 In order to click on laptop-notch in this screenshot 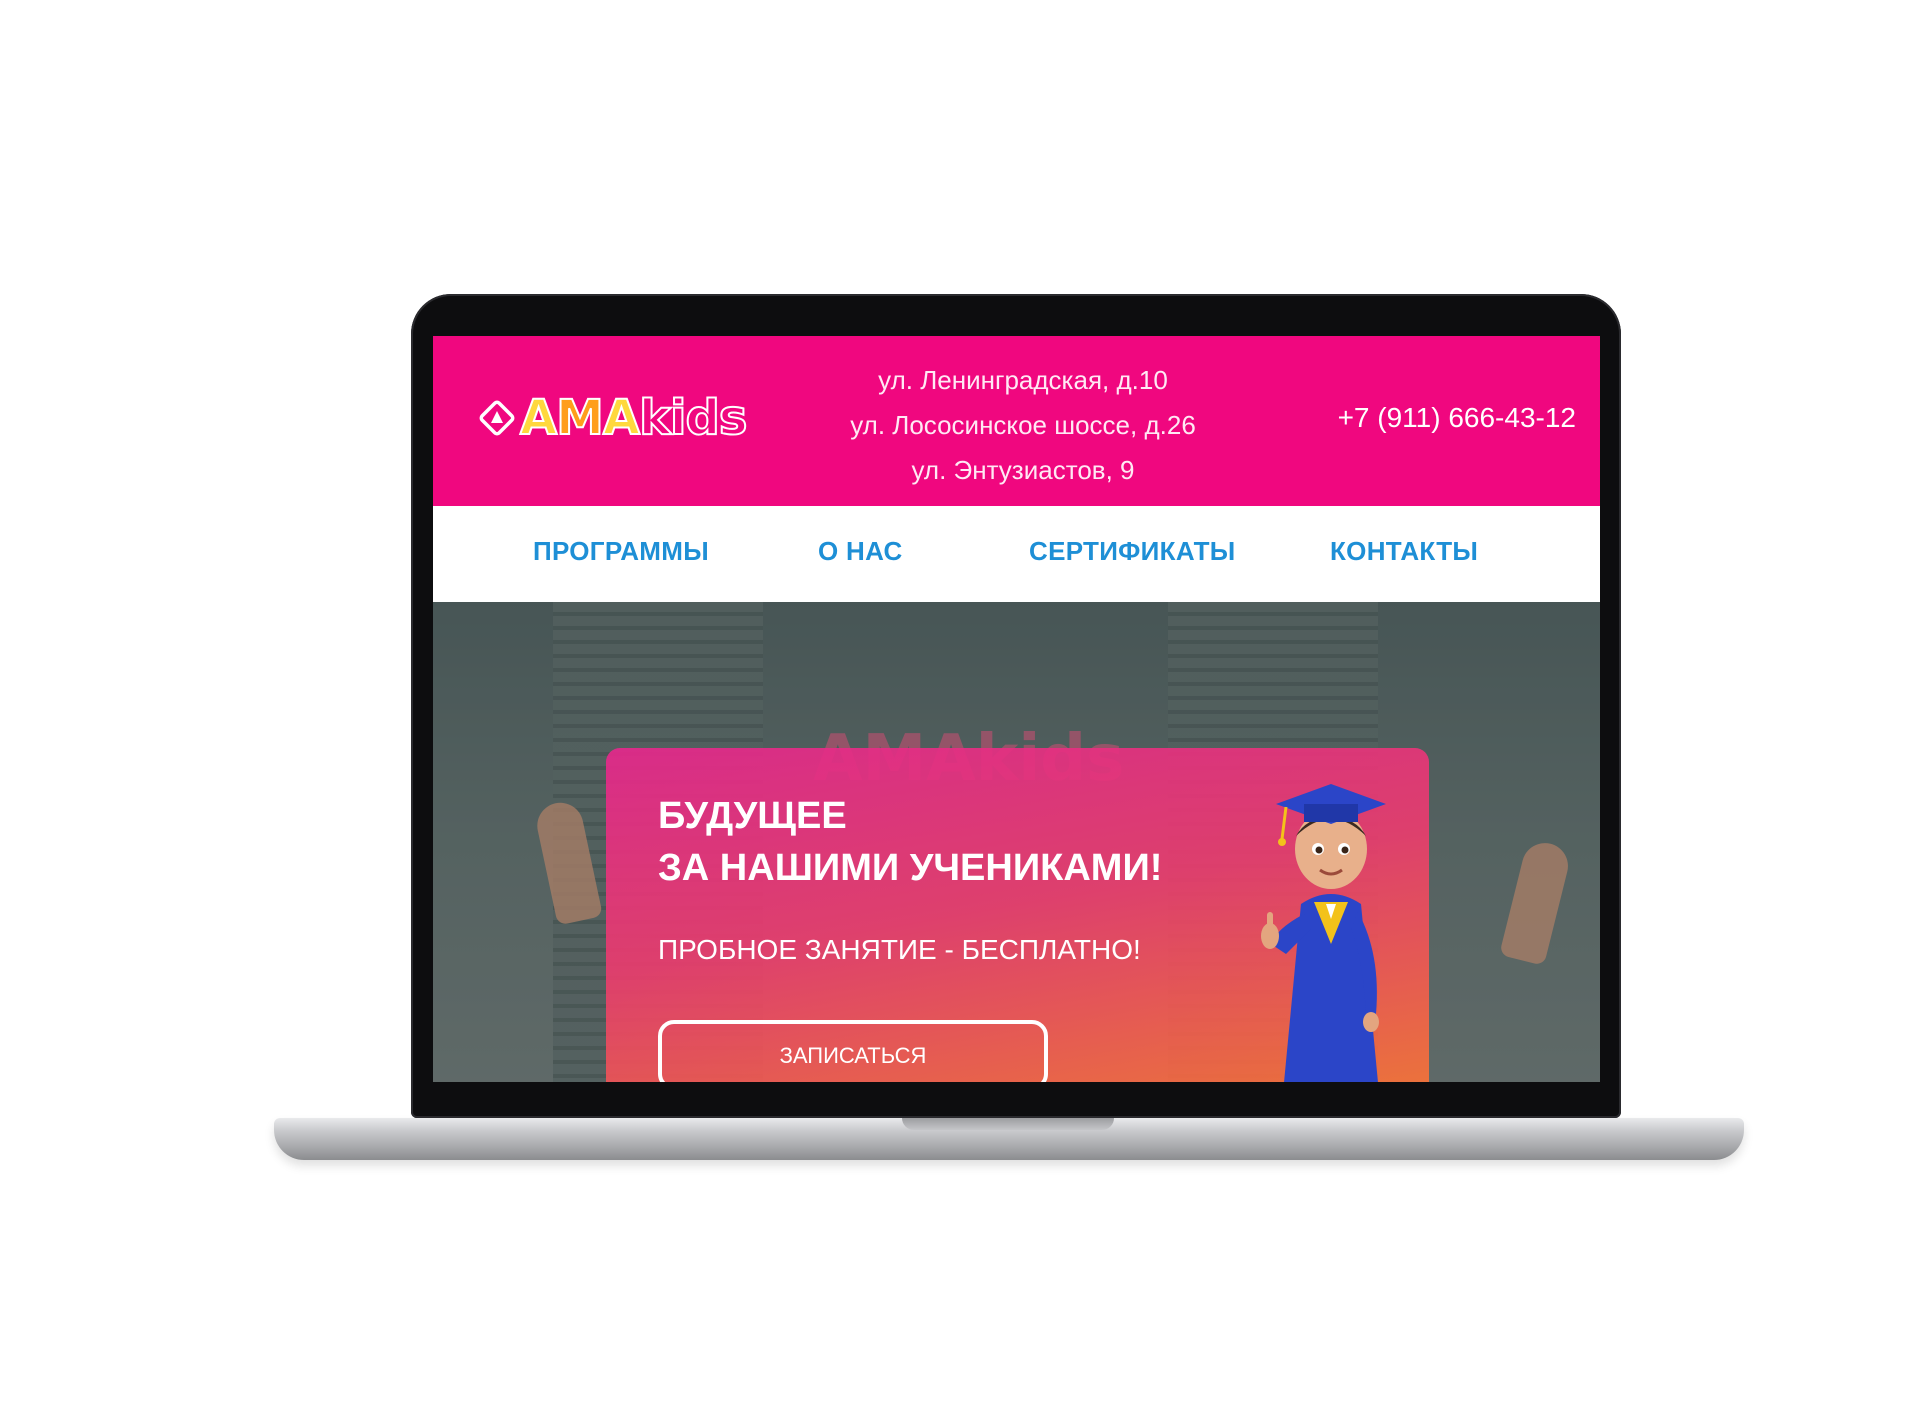, I will do `click(1008, 1124)`.